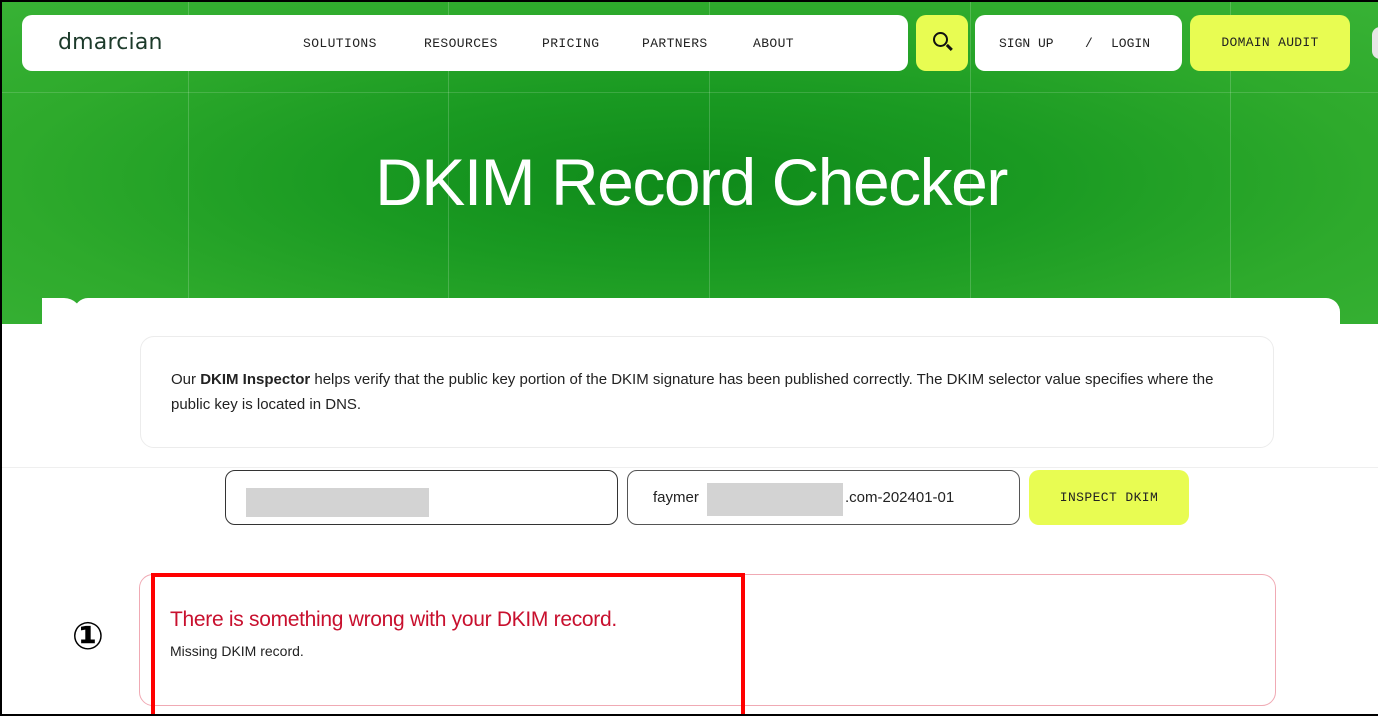  What do you see at coordinates (1130, 43) in the screenshot?
I see `login-link: LOGIN` at bounding box center [1130, 43].